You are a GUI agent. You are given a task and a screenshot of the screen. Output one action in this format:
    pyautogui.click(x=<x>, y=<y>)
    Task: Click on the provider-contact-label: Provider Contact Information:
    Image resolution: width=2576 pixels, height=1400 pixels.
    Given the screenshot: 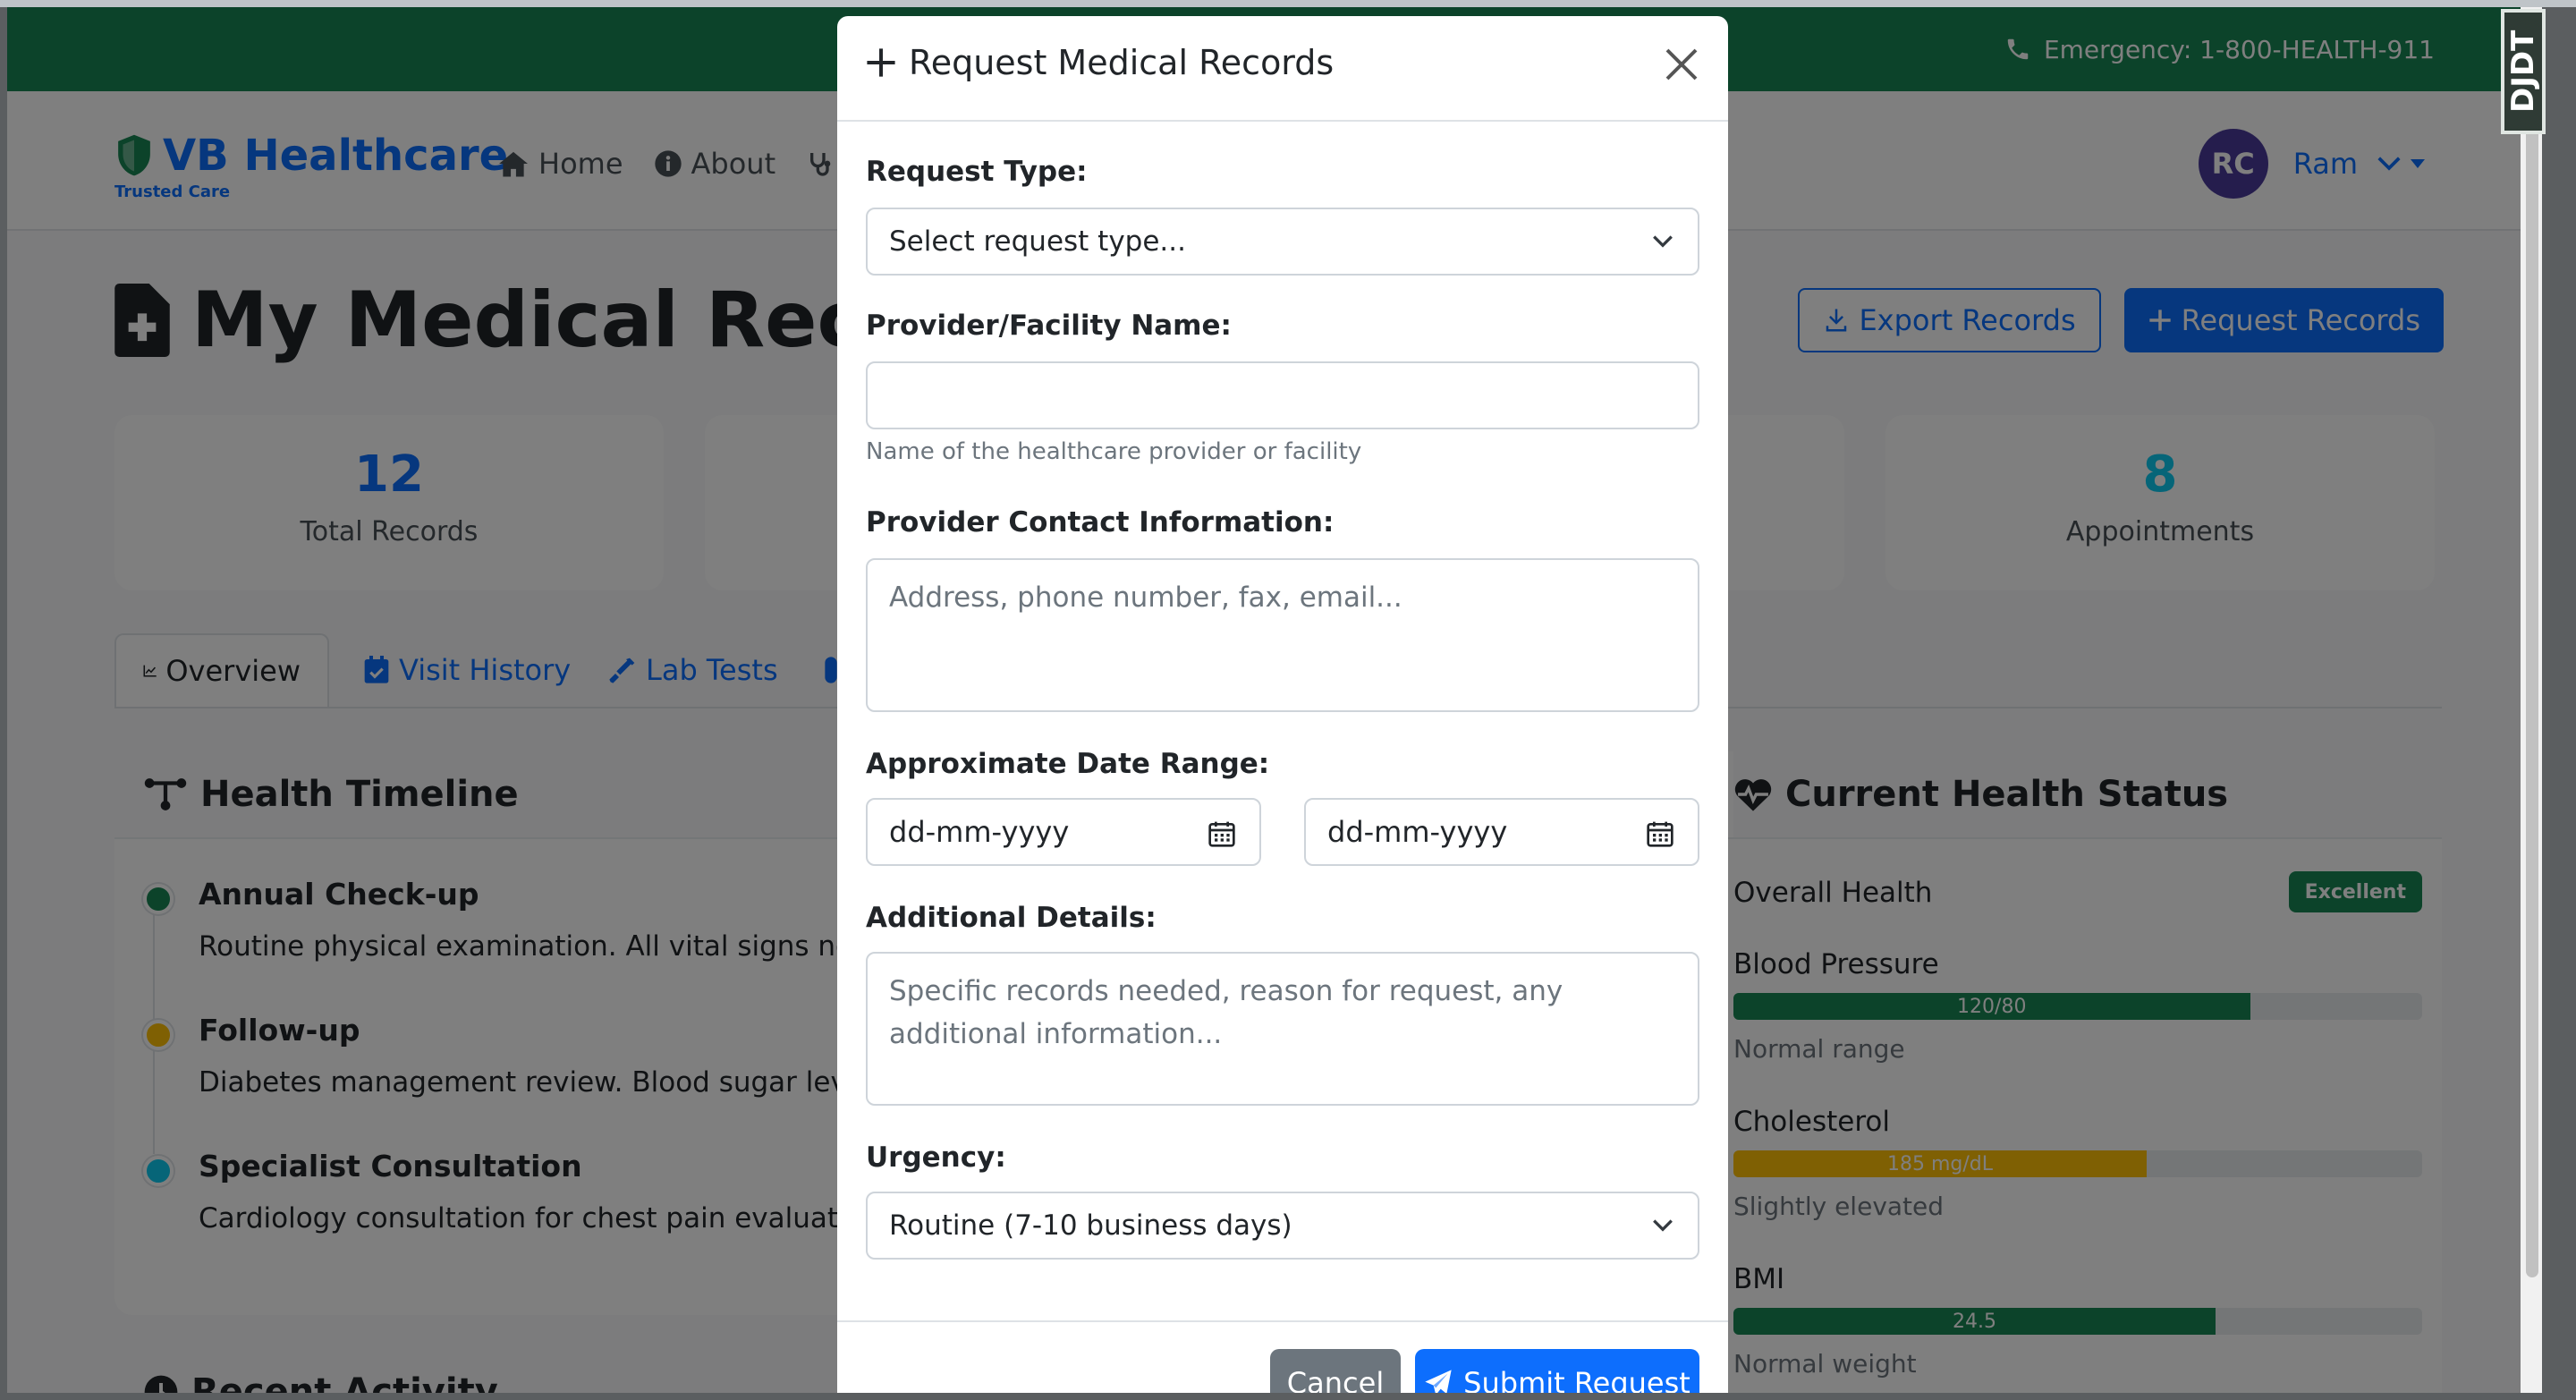 What is the action you would take?
    pyautogui.click(x=1100, y=522)
    